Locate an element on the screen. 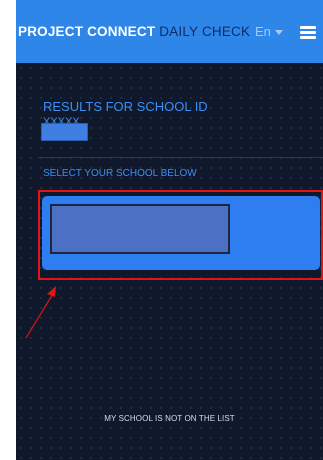 This screenshot has width=323, height=460. school-id-text: XXXXX is located at coordinates (61, 119).